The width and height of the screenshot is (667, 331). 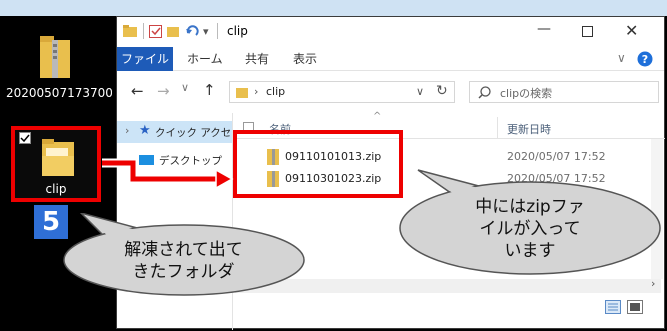 What do you see at coordinates (156, 31) in the screenshot?
I see `properties-icon` at bounding box center [156, 31].